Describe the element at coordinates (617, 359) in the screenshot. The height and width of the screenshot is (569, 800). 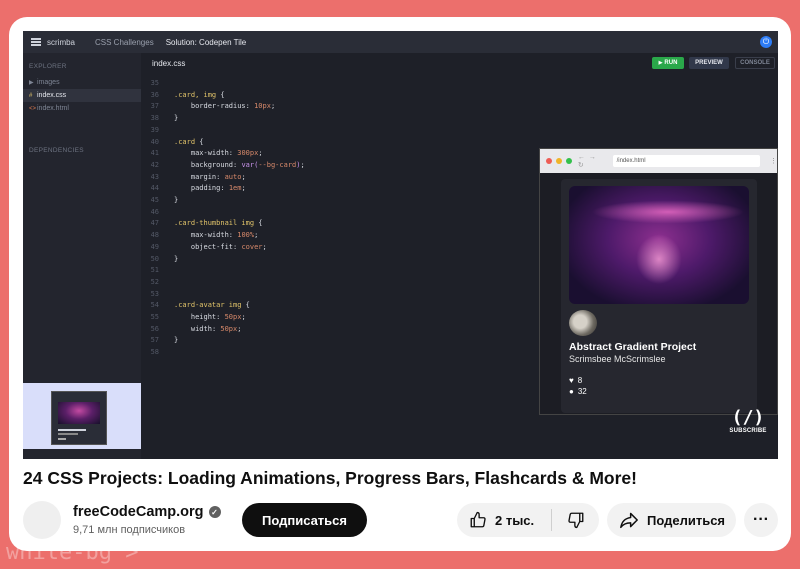
I see `card-author: Scrimsbee McScrimslee` at that location.